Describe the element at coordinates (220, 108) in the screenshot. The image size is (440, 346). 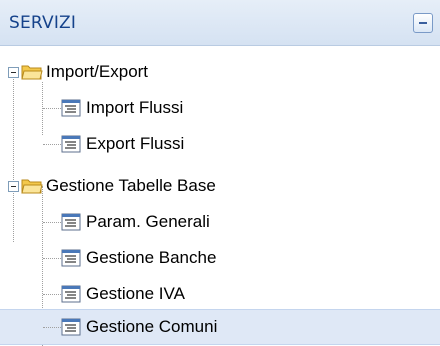
I see `tree-item-import-flussi: Import Flussi` at that location.